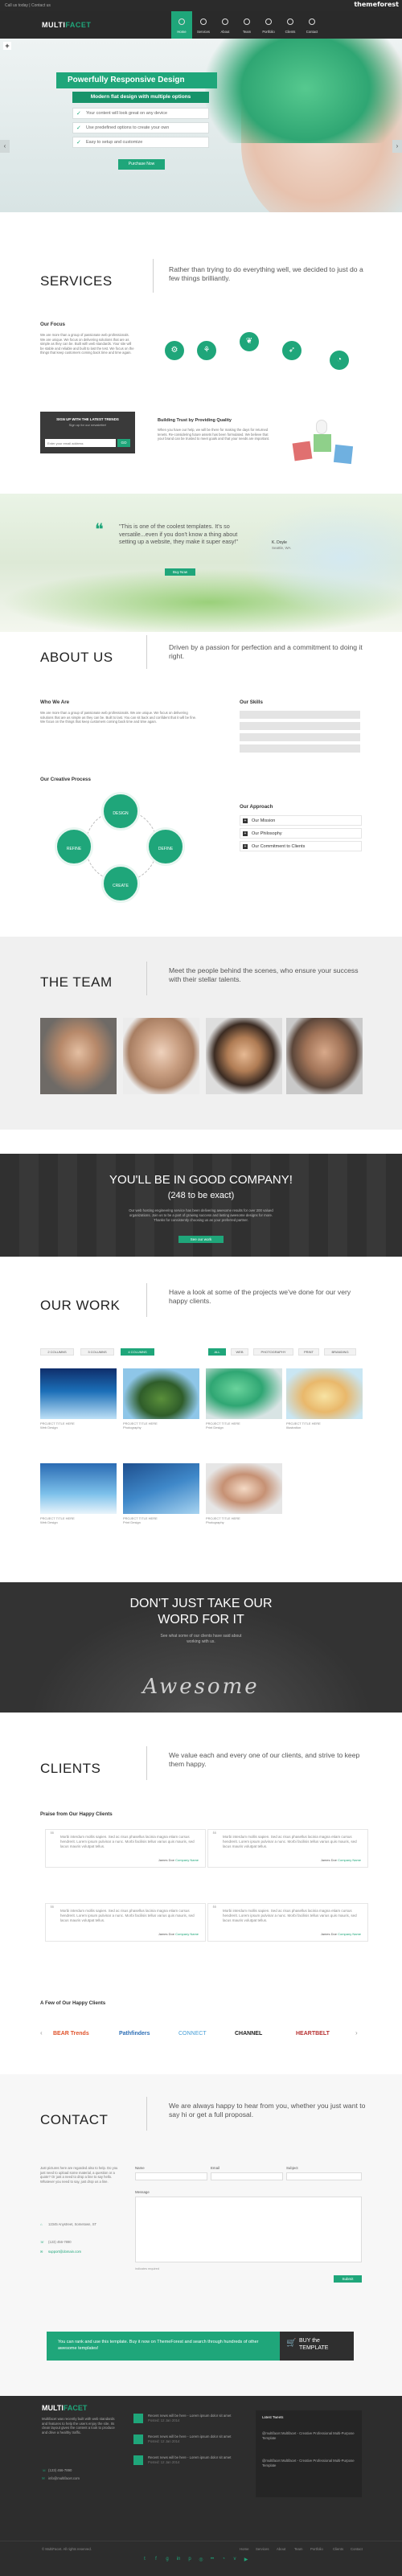  I want to click on nav-about: About, so click(225, 25).